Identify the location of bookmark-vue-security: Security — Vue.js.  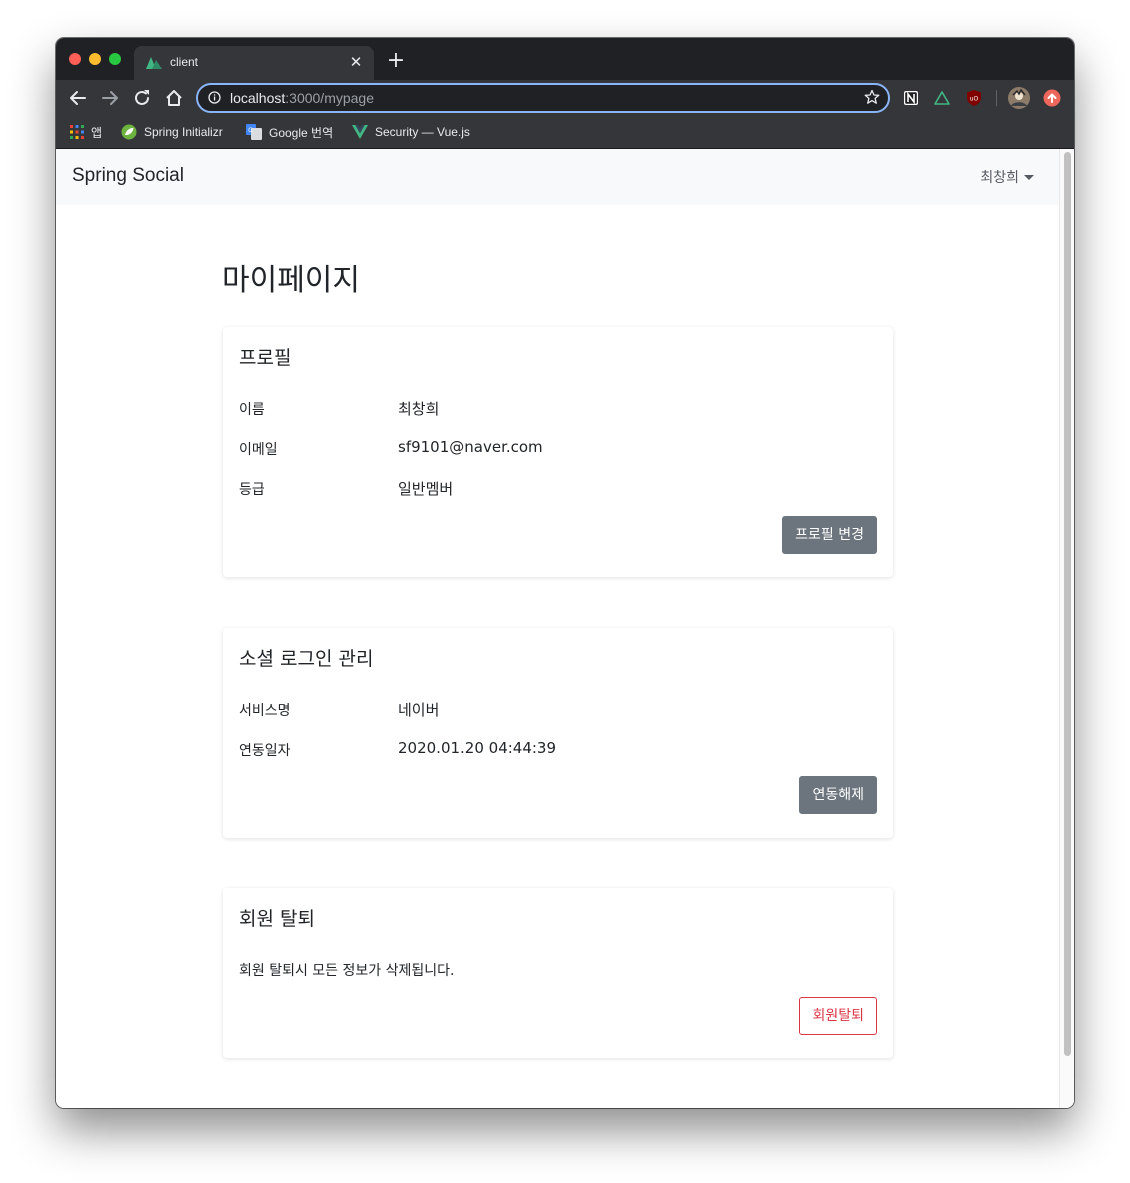
(411, 132).